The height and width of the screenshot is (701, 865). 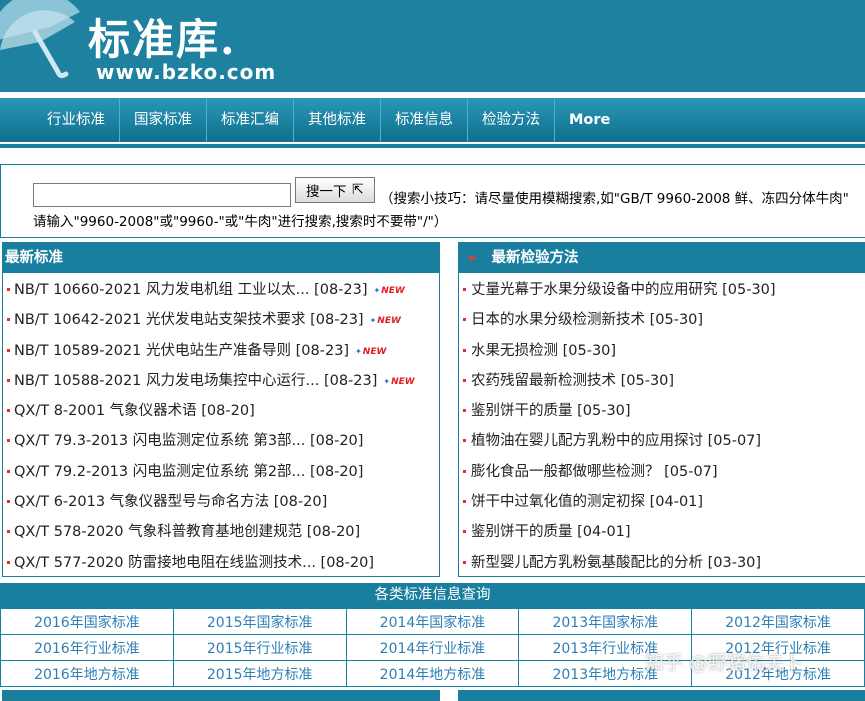 What do you see at coordinates (259, 673) in the screenshot?
I see `category-link: 2015年地方标准` at bounding box center [259, 673].